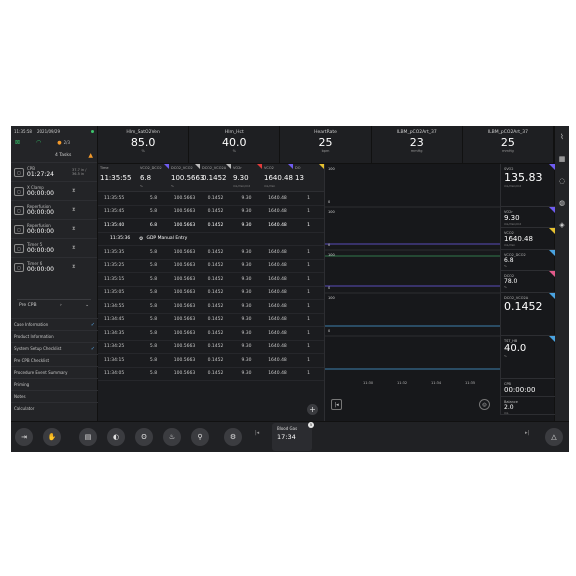 The image size is (576, 576). I want to click on table-cell: 1, so click(308, 347).